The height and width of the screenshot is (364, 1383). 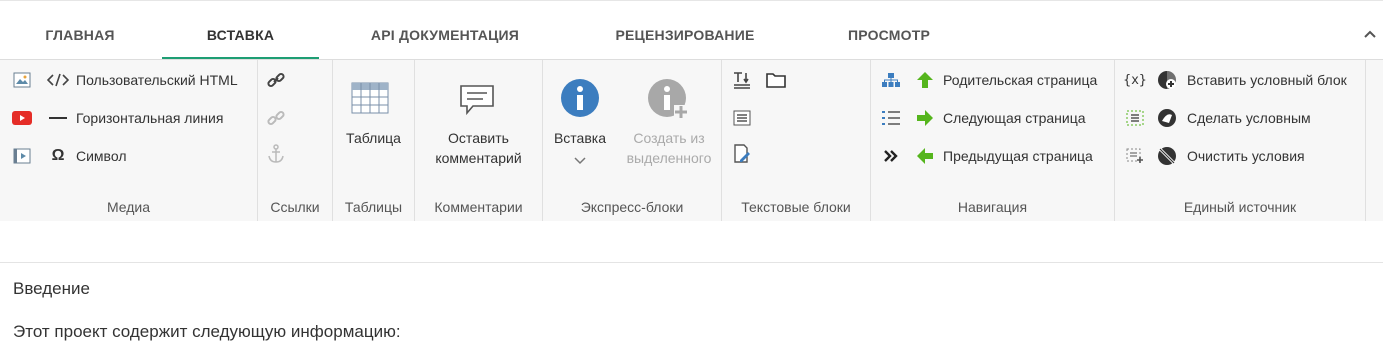 What do you see at coordinates (58, 118) in the screenshot?
I see `horizontal-line-icon` at bounding box center [58, 118].